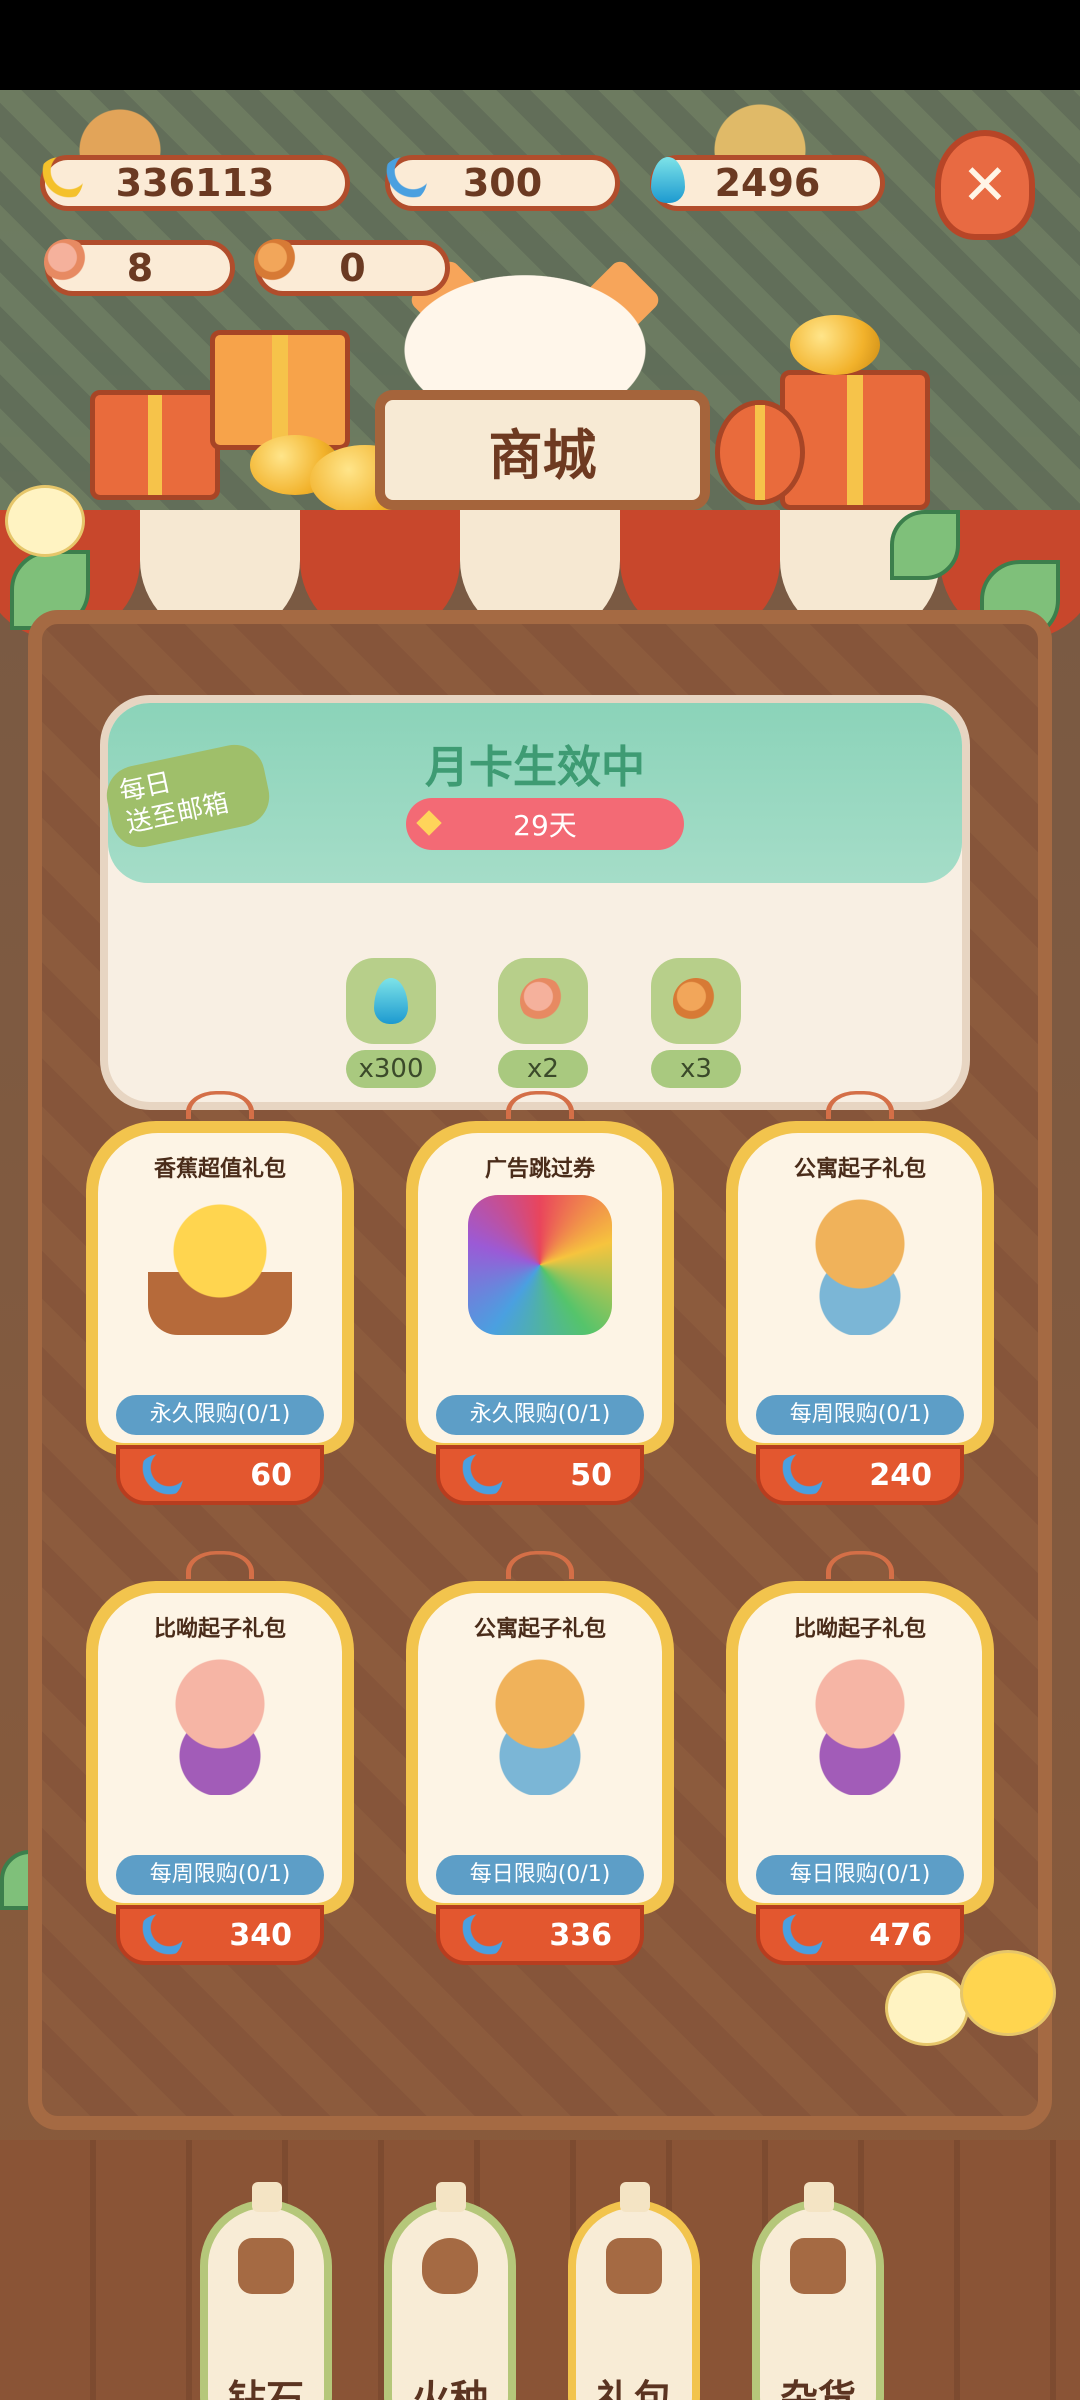 The height and width of the screenshot is (2400, 1080). I want to click on shop-item-card: 比呦起子礼包 每周限购(0/1) 340, so click(220, 1760).